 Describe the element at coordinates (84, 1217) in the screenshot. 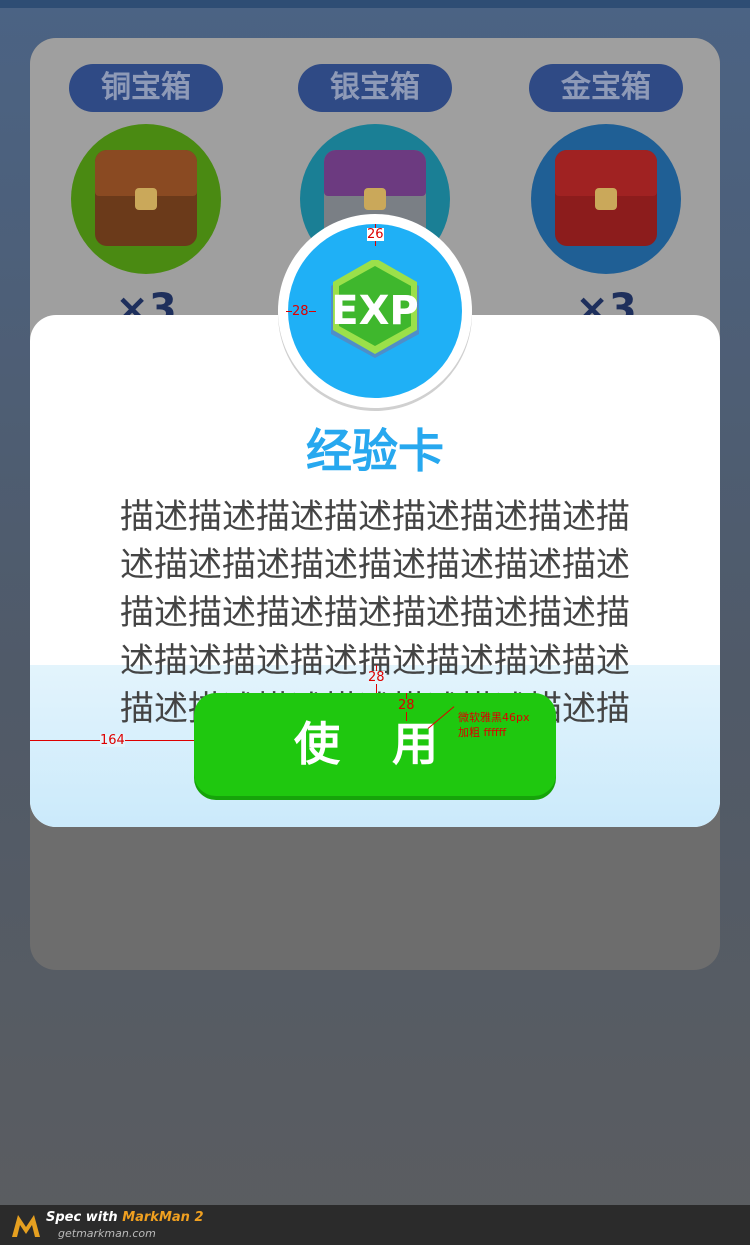

I see `footer-title-prefix: Spec with` at that location.